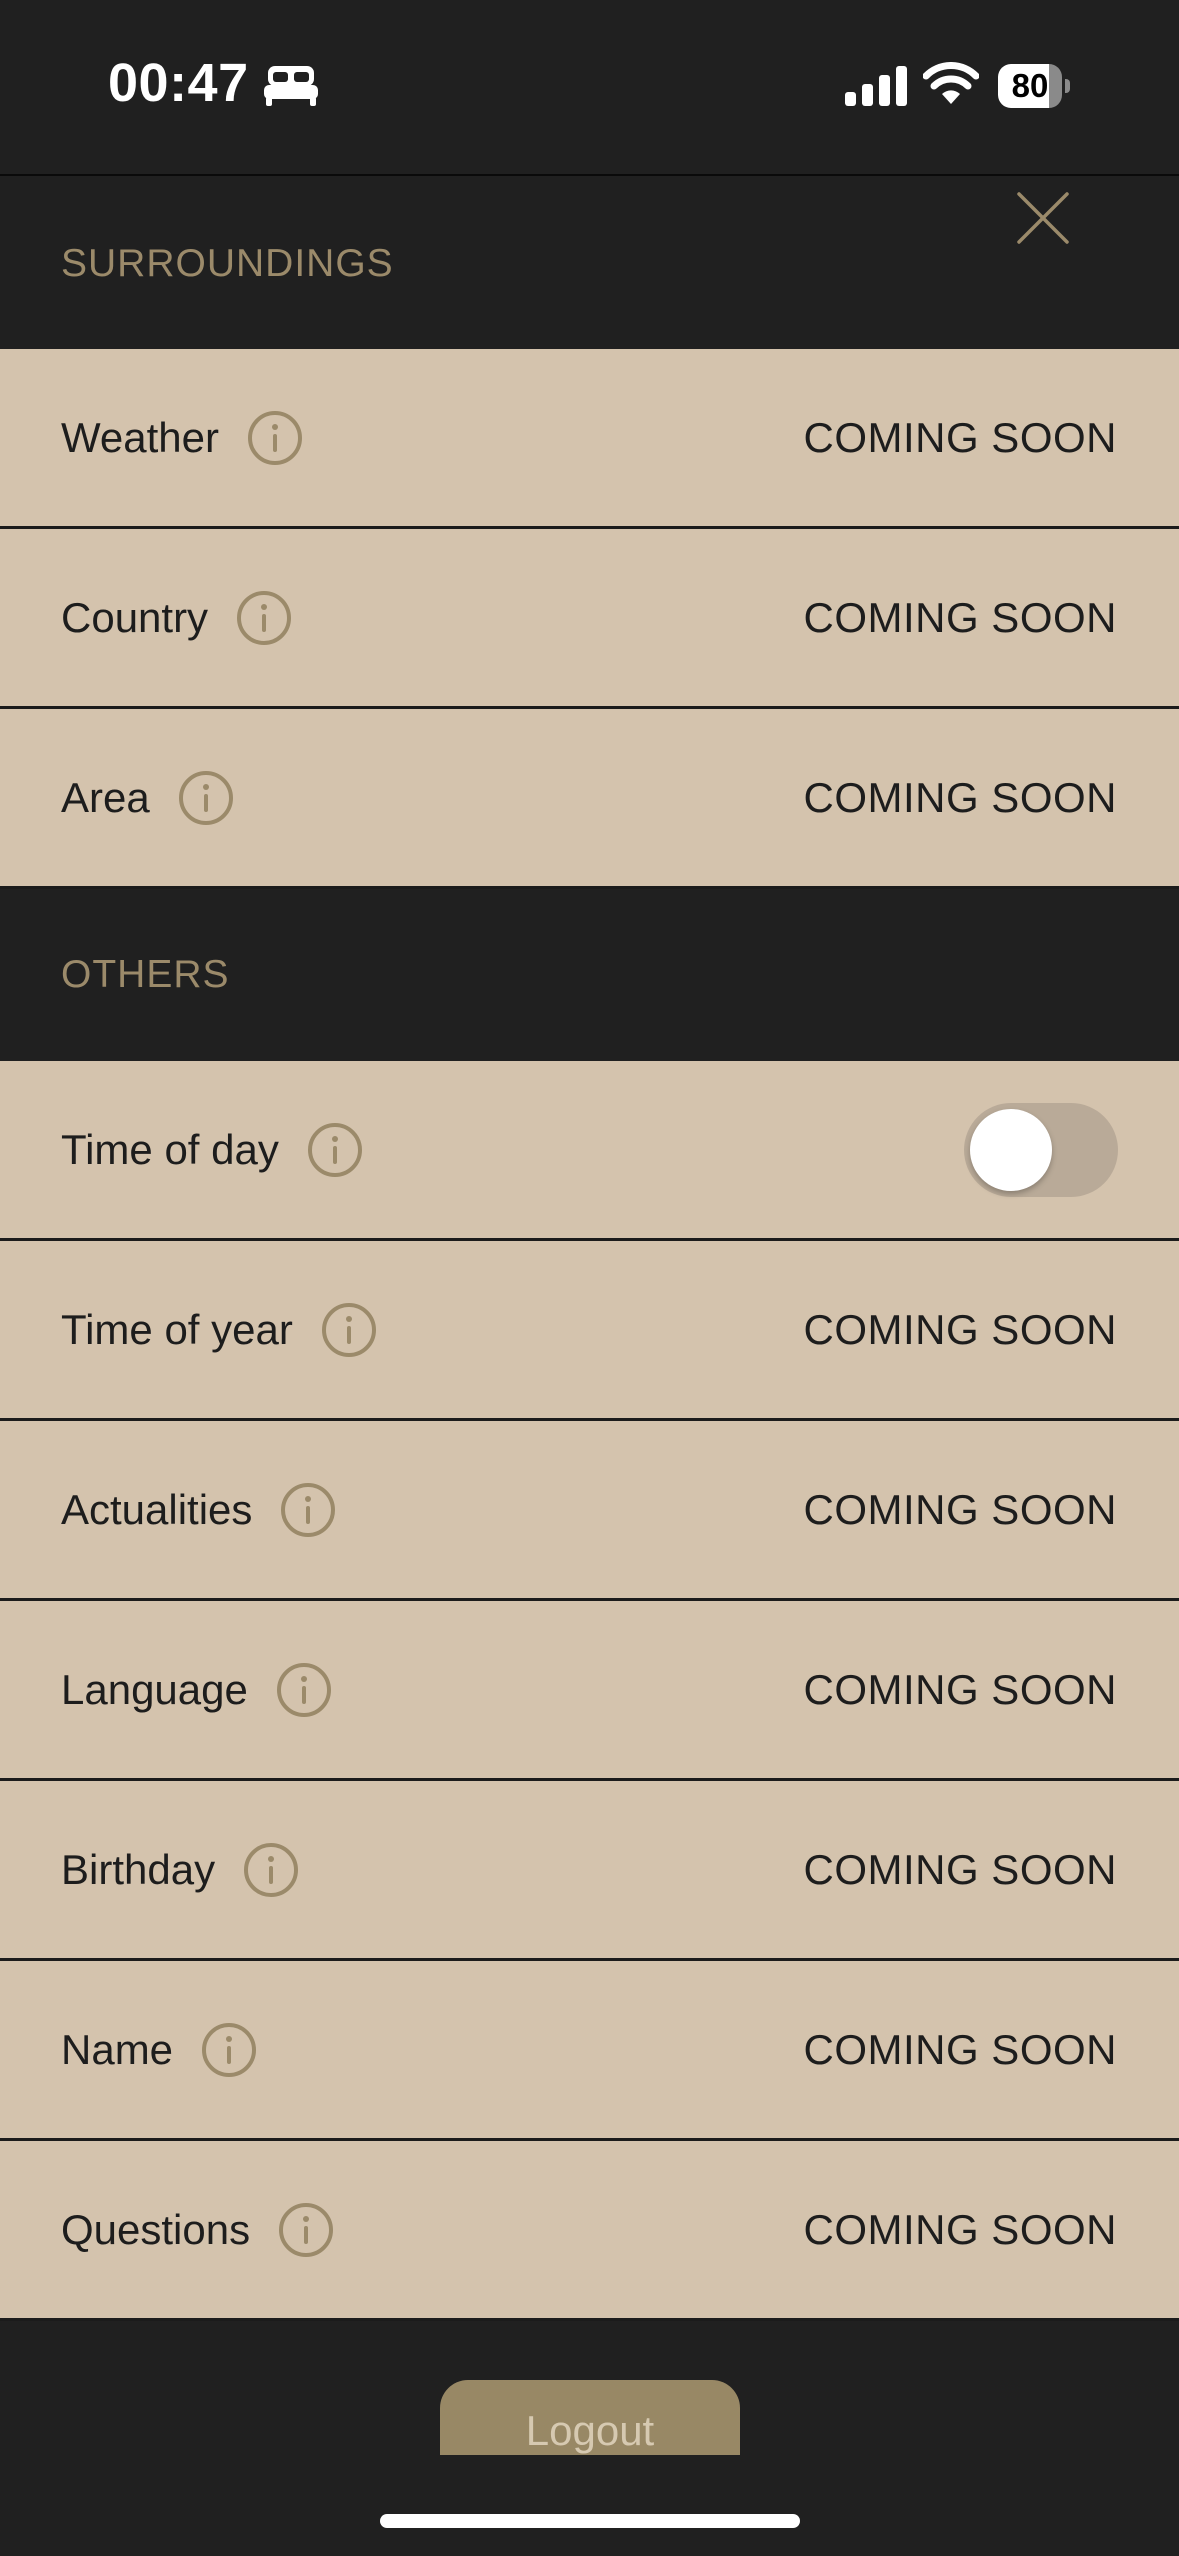 This screenshot has width=1179, height=2556. What do you see at coordinates (140, 437) in the screenshot?
I see `row-label: Weather` at bounding box center [140, 437].